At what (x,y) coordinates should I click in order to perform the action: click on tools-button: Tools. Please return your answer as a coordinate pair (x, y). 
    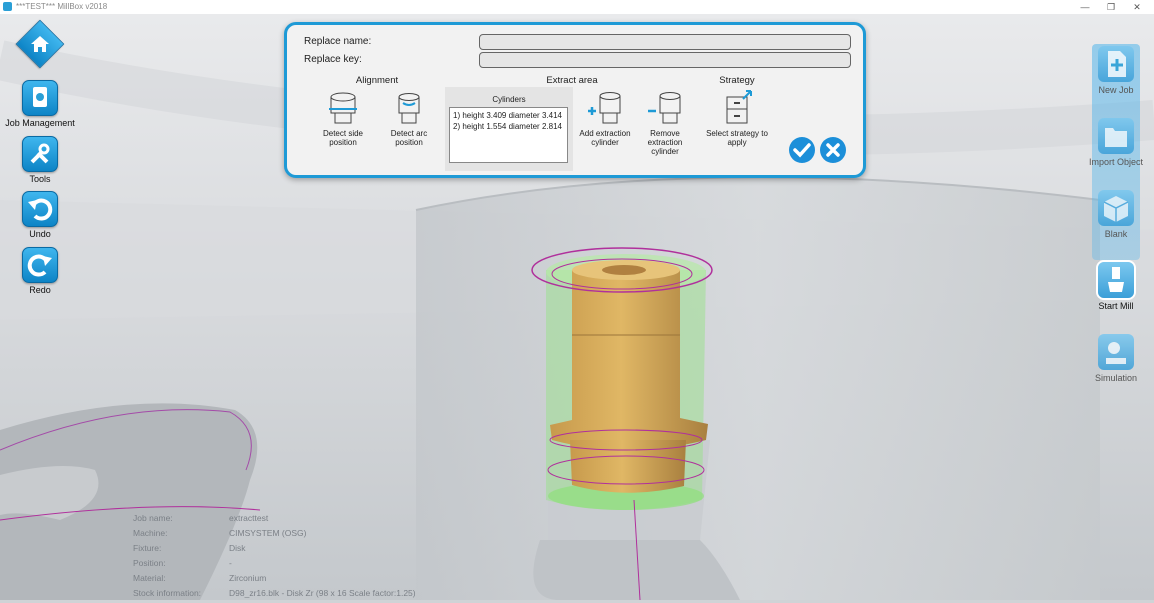
    Looking at the image, I should click on (40, 160).